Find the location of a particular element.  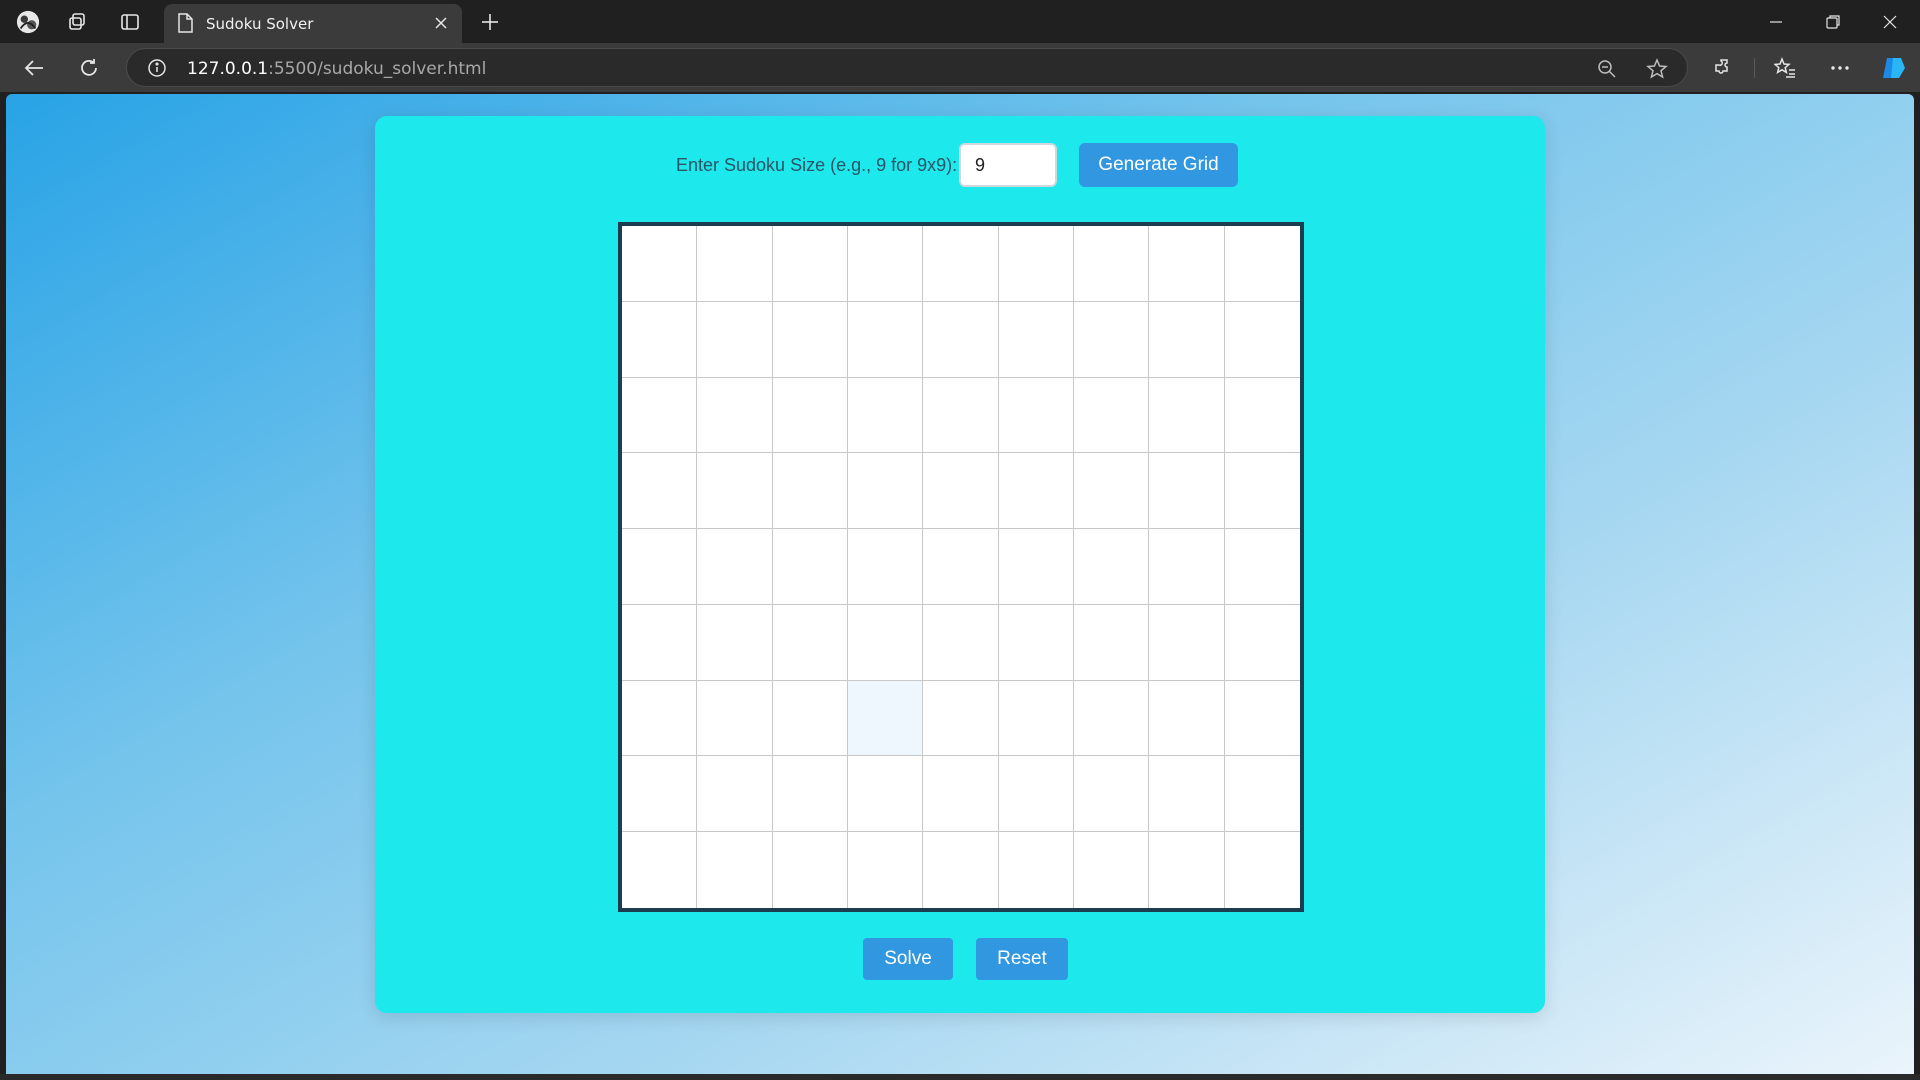

grid-cell-r5-c6 is located at coordinates (1036, 567).